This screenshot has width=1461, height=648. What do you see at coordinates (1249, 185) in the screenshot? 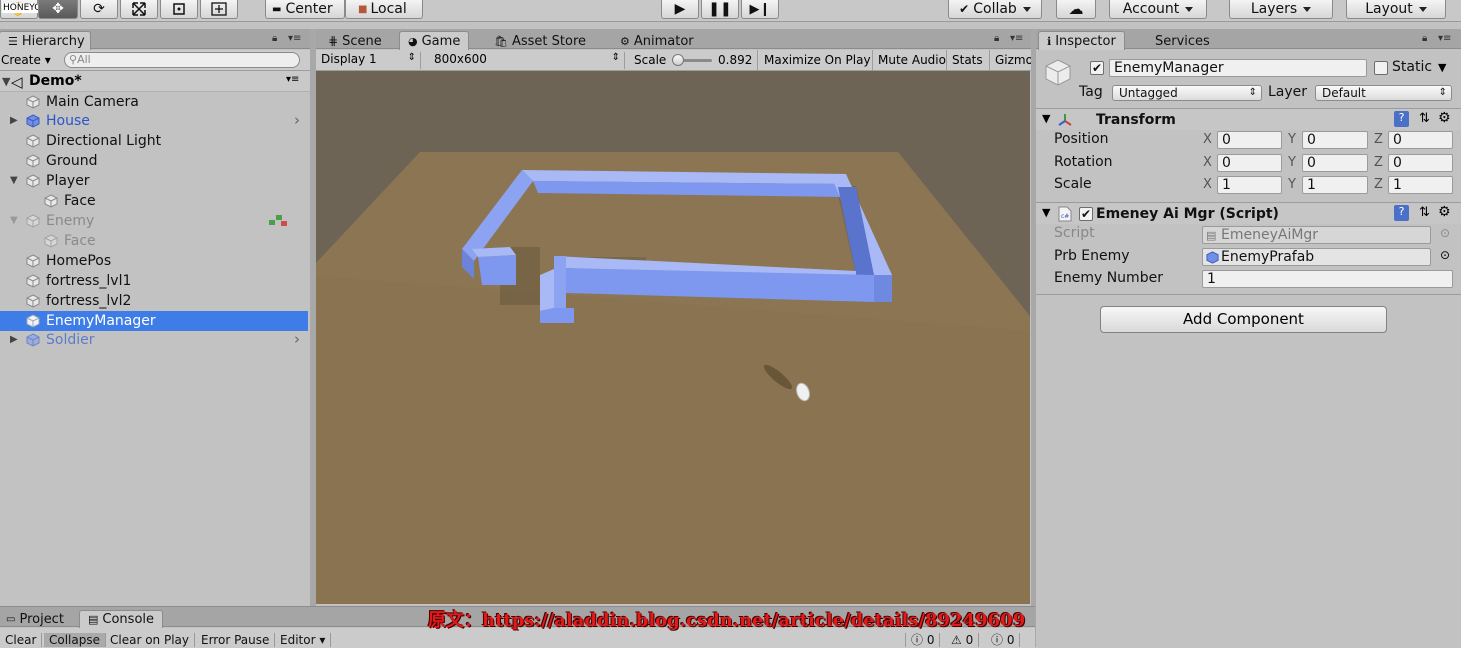
I see `scale-x-field: 1` at bounding box center [1249, 185].